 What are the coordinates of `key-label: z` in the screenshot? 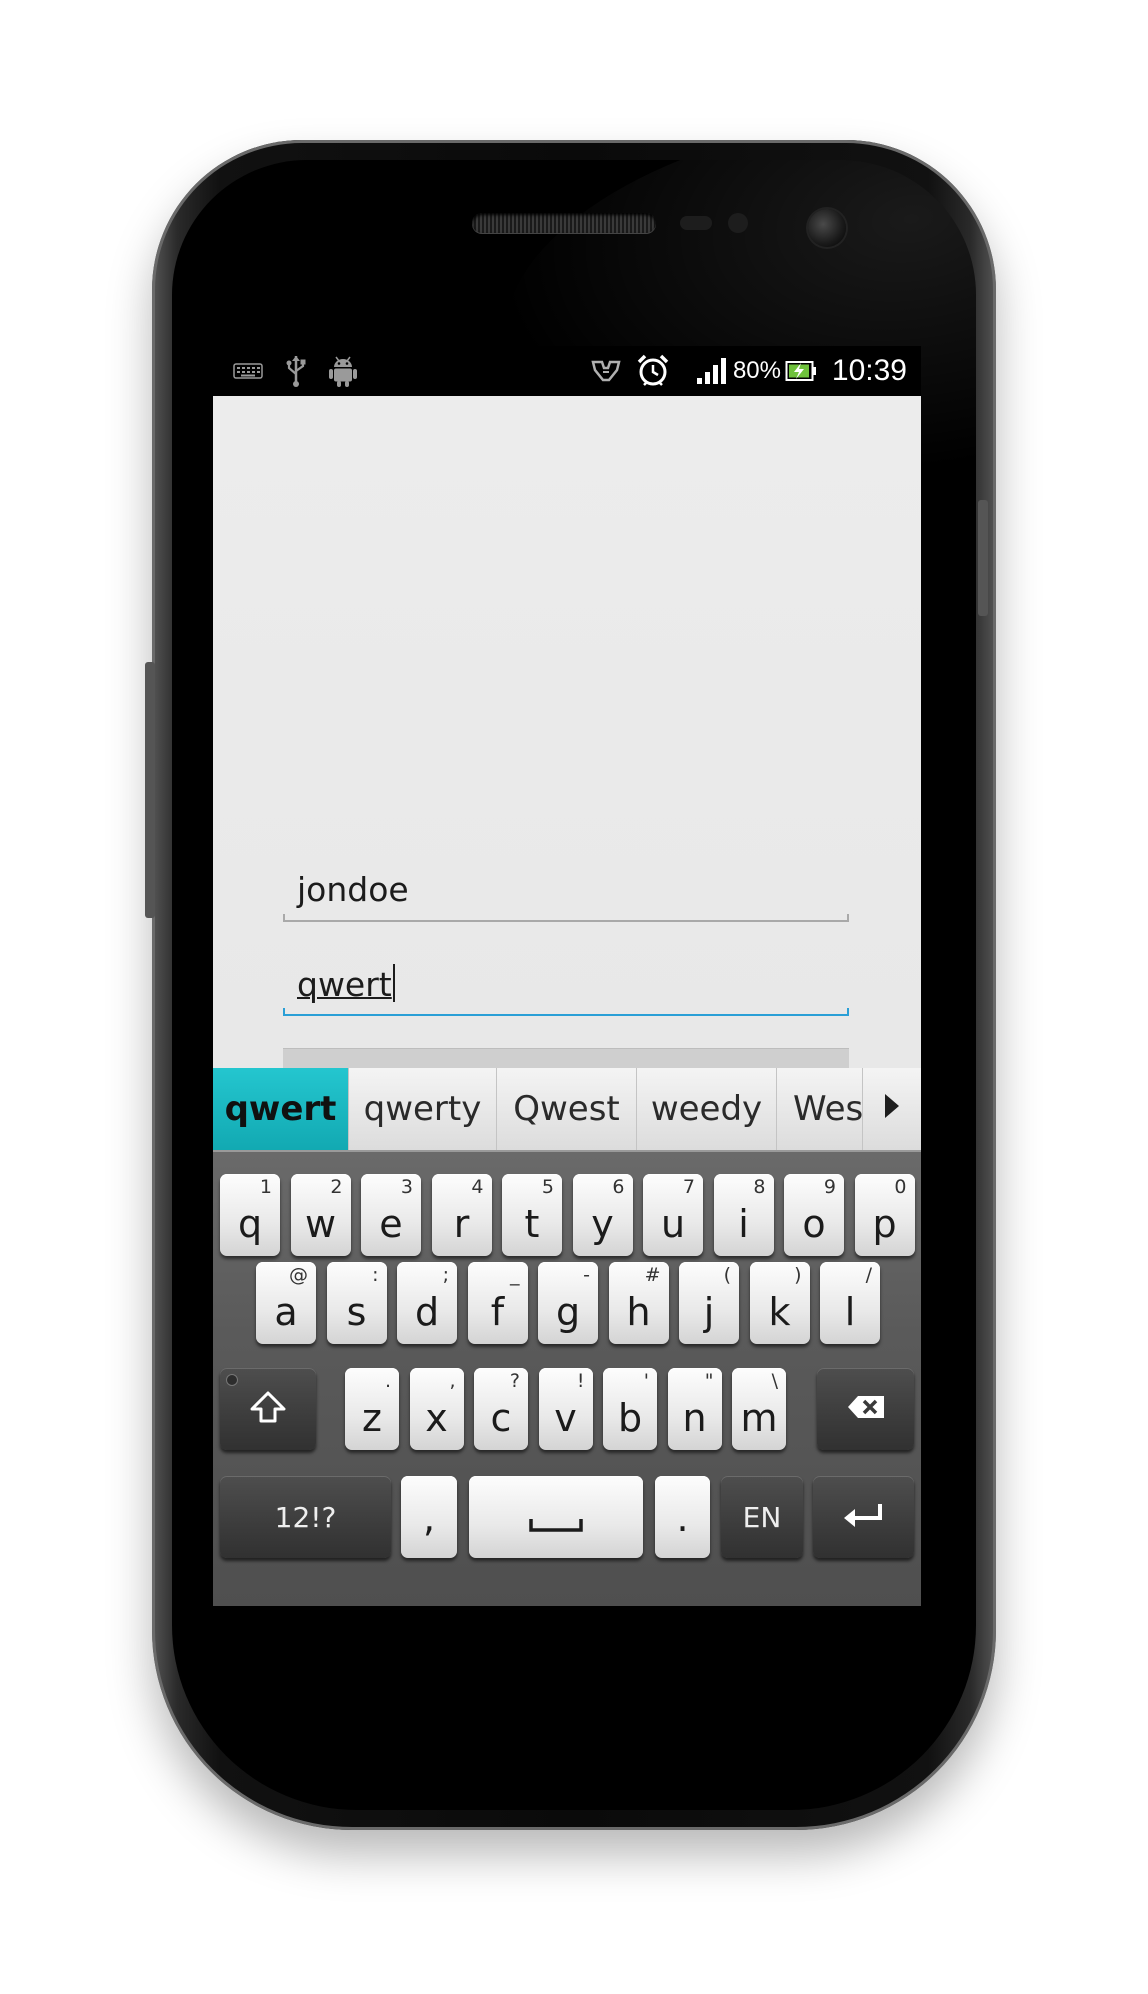 It's located at (372, 1418).